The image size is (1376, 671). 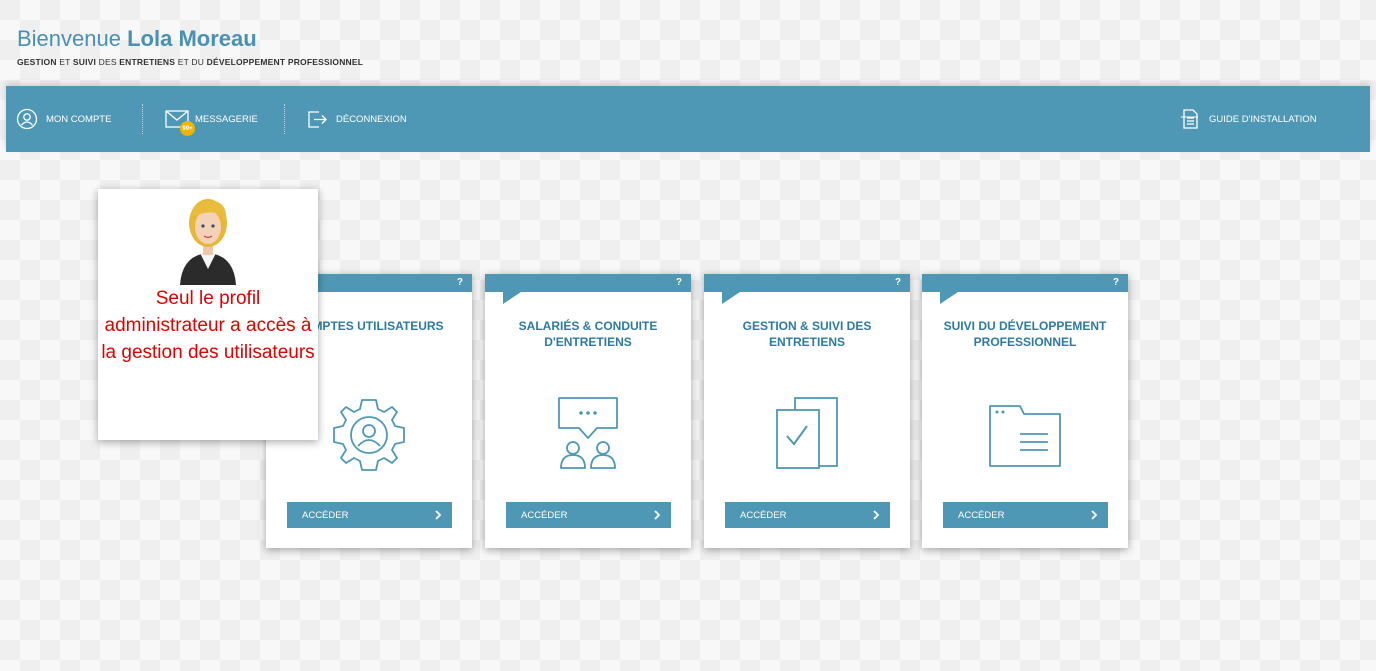 I want to click on nav-logout: DÉCONNEXION, so click(x=356, y=119).